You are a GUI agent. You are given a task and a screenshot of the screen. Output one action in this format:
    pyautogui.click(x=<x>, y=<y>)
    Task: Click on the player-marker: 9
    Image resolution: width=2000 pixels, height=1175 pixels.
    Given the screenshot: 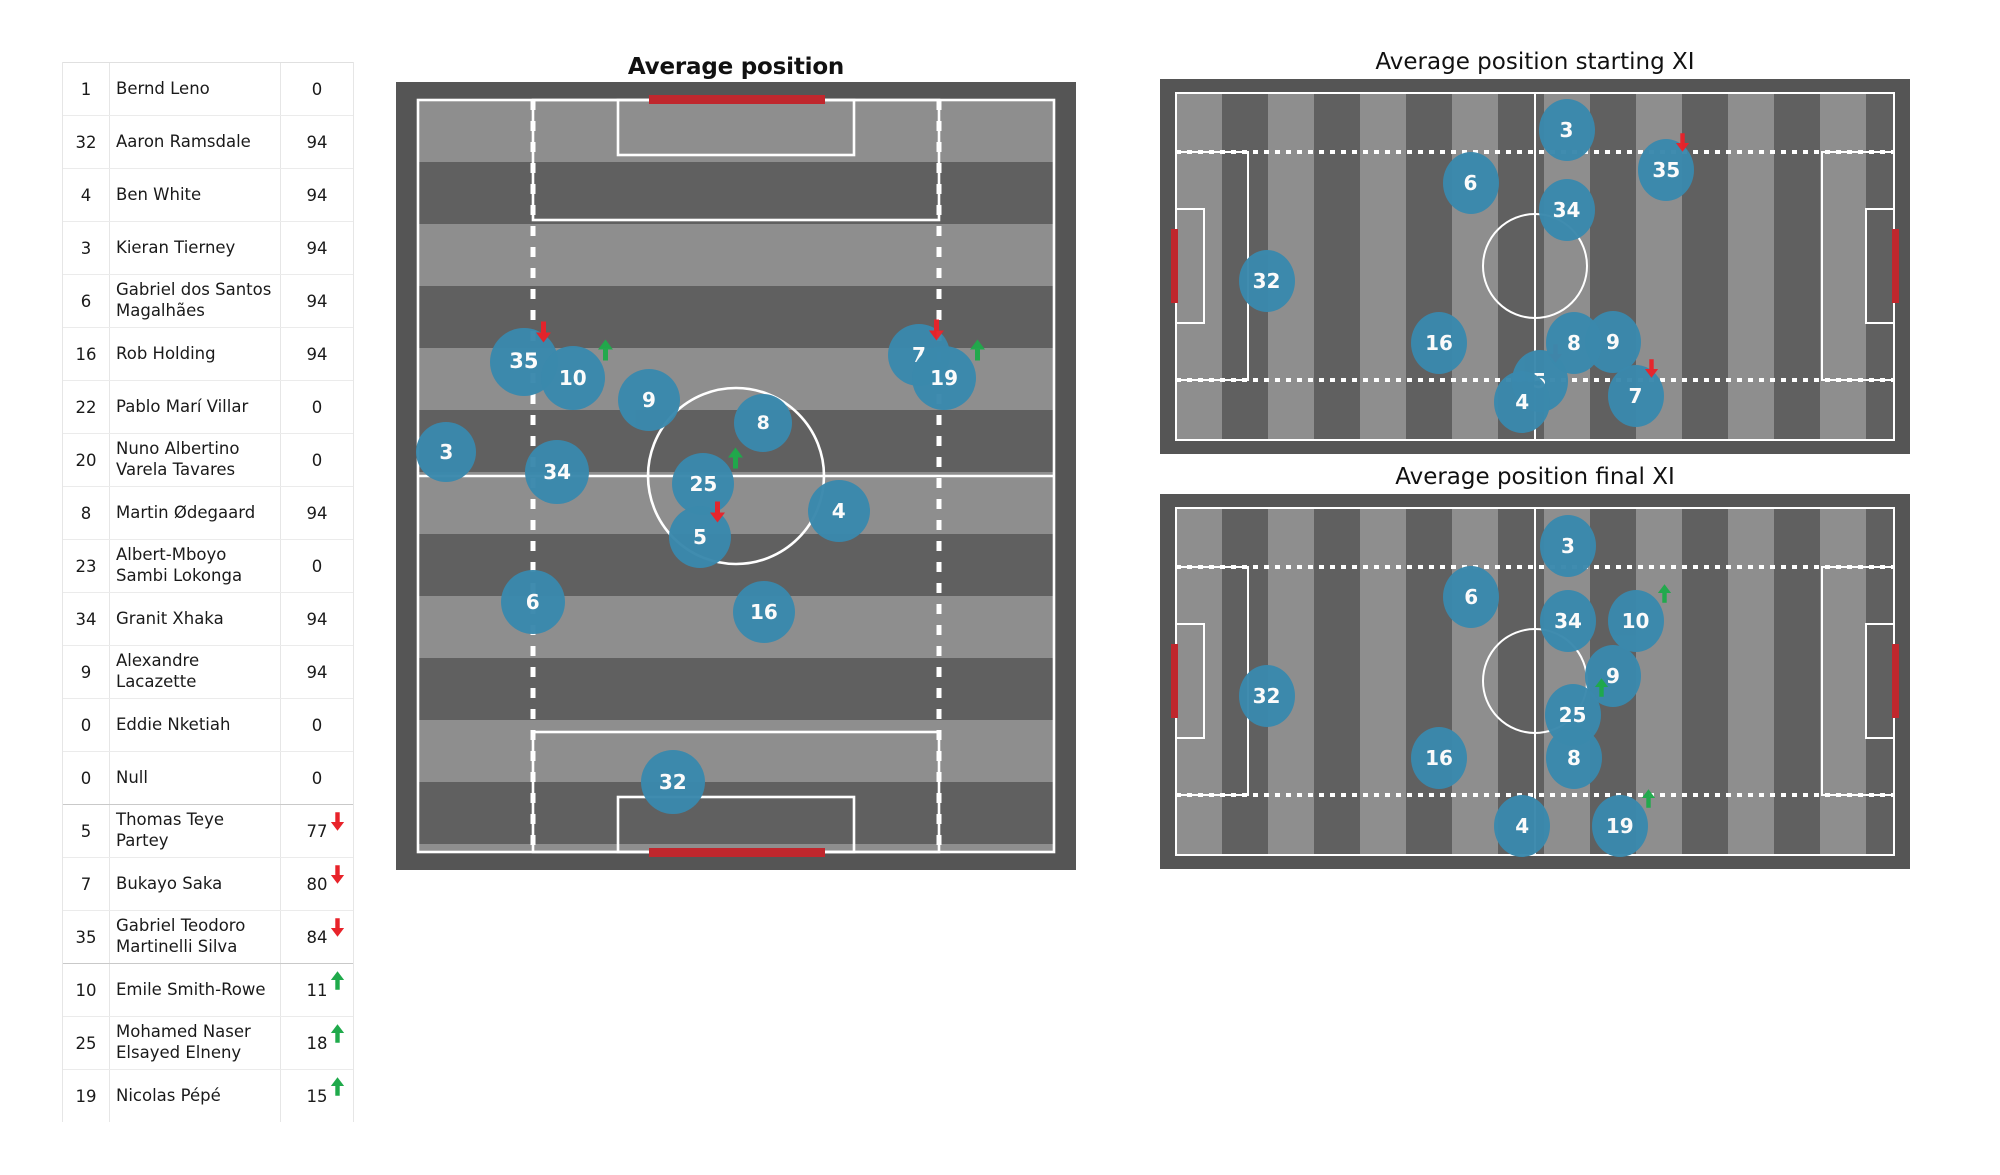 What is the action you would take?
    pyautogui.click(x=648, y=400)
    